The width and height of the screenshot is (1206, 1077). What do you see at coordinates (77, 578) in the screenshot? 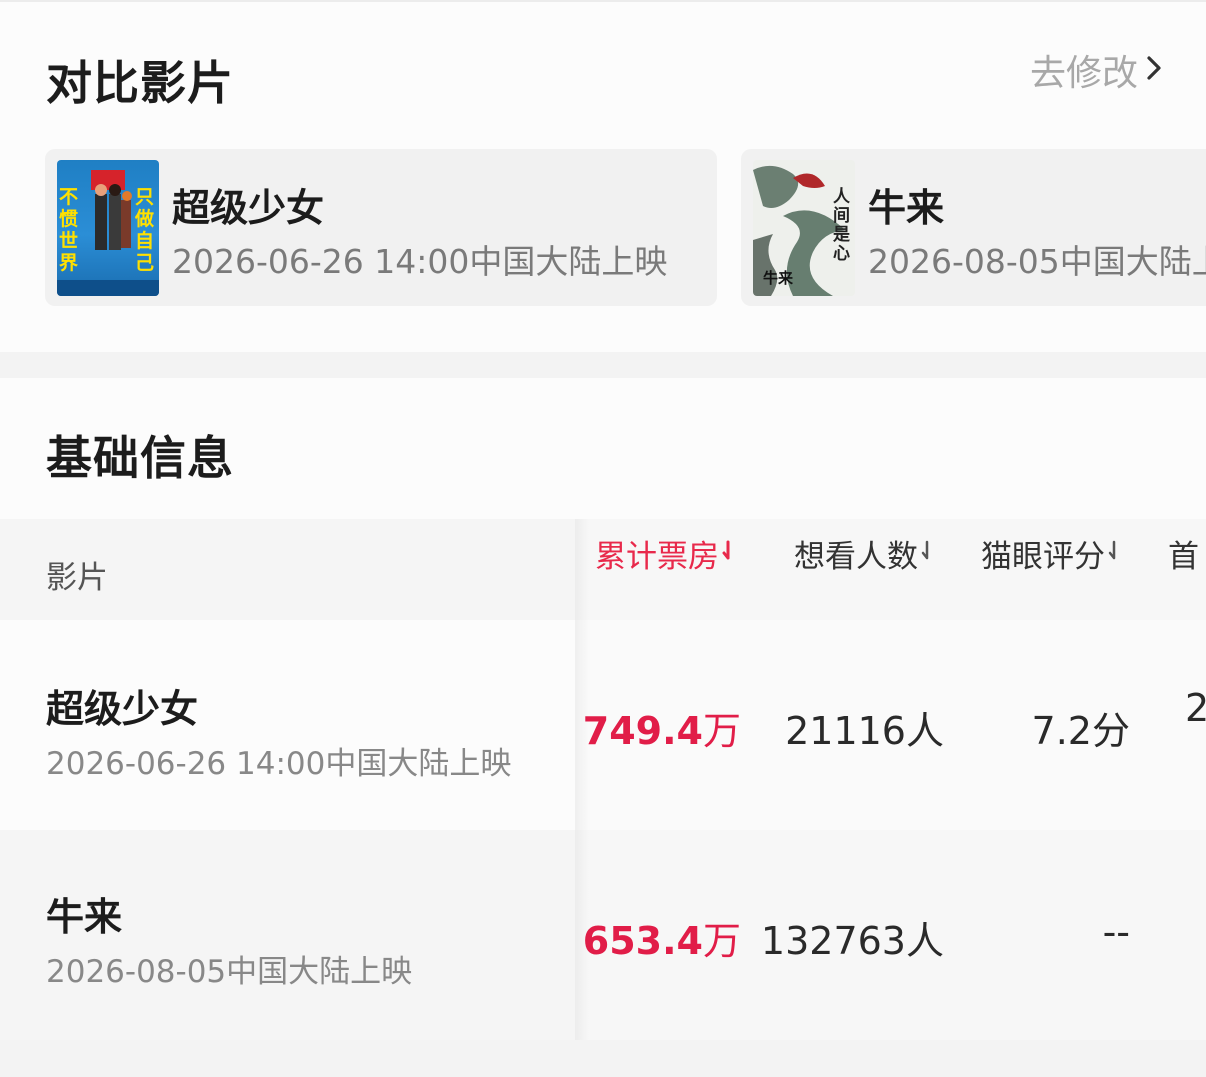
I see `column-film: 影片` at bounding box center [77, 578].